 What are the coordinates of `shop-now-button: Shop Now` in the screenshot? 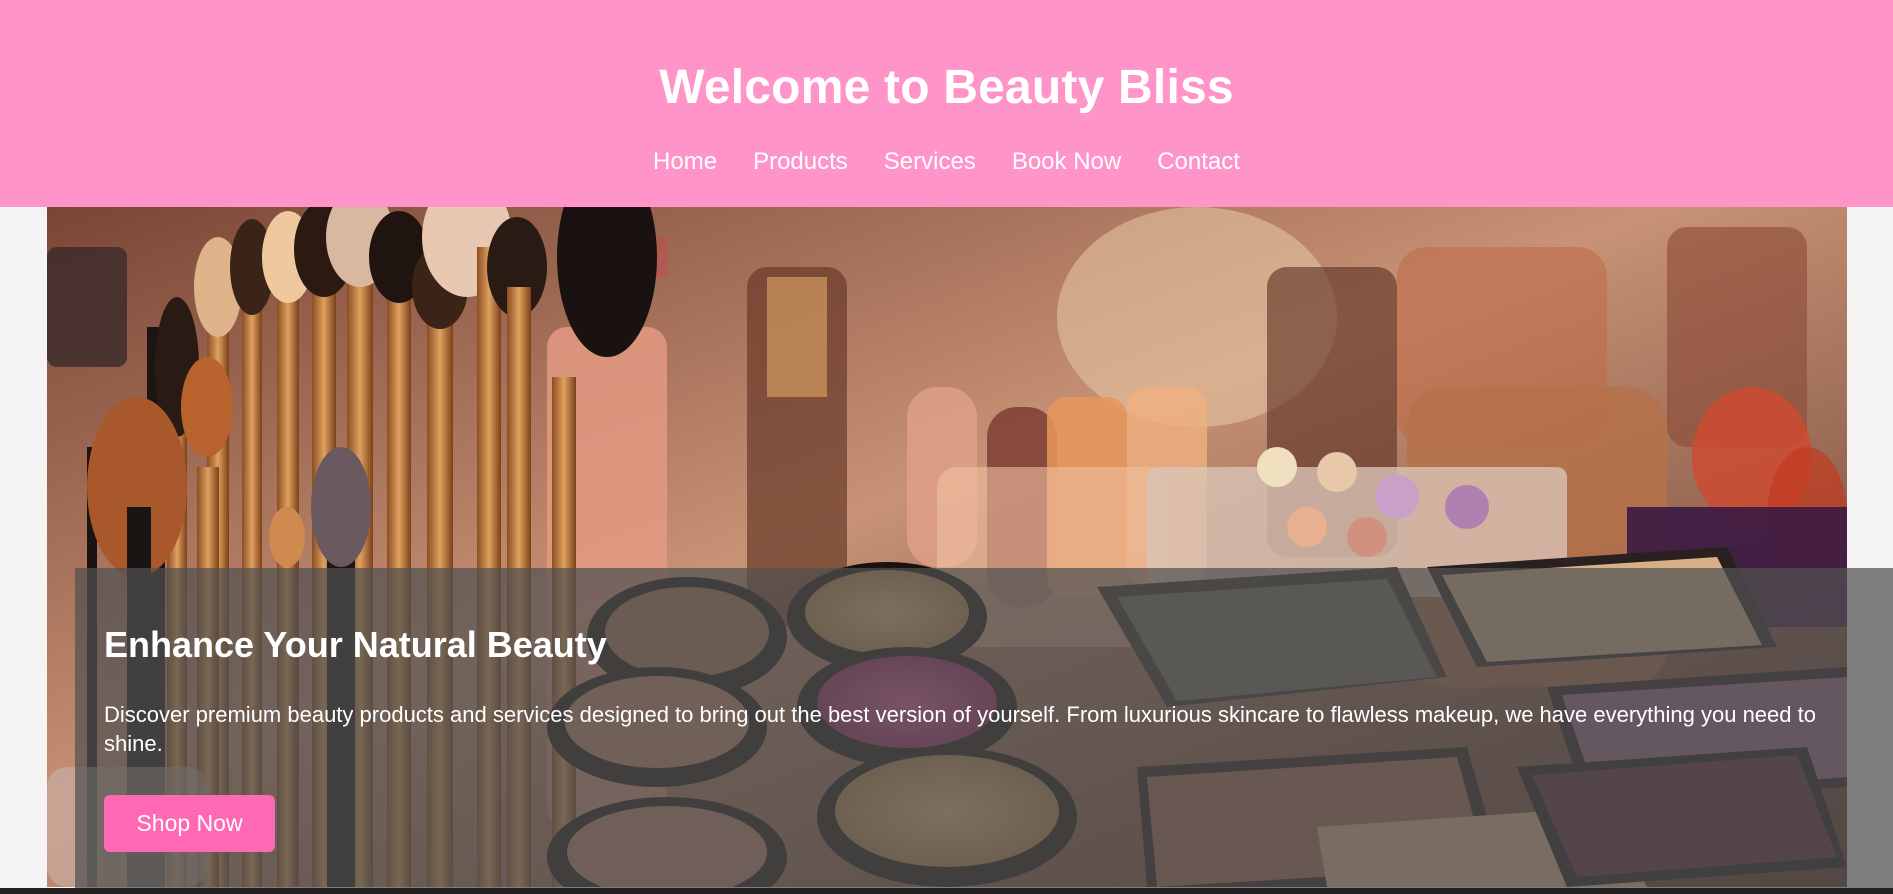 It's located at (189, 823).